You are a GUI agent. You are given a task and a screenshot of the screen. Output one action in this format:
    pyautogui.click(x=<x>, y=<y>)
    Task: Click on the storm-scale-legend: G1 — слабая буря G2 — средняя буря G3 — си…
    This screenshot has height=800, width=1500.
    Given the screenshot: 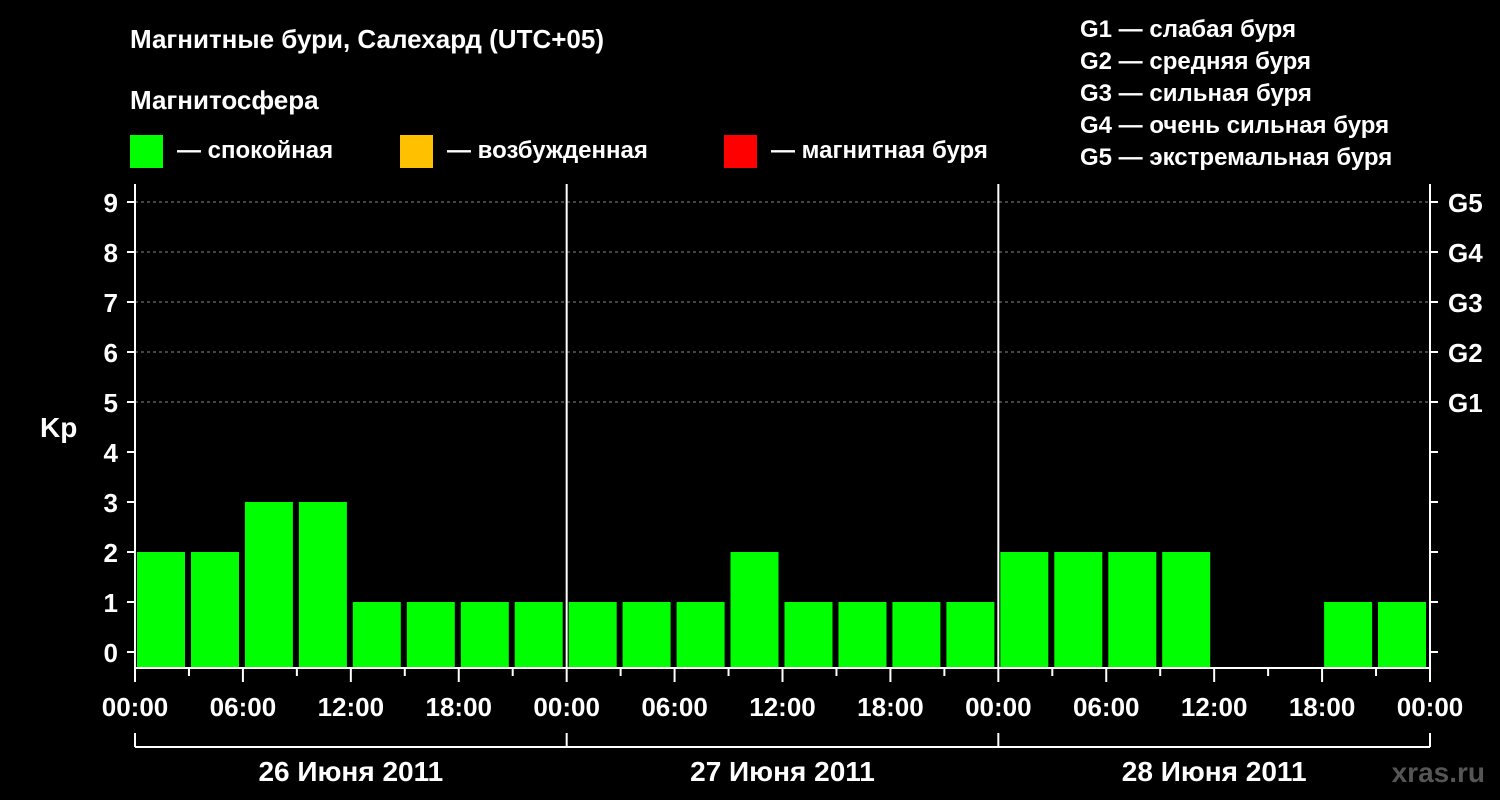 What is the action you would take?
    pyautogui.click(x=1236, y=93)
    